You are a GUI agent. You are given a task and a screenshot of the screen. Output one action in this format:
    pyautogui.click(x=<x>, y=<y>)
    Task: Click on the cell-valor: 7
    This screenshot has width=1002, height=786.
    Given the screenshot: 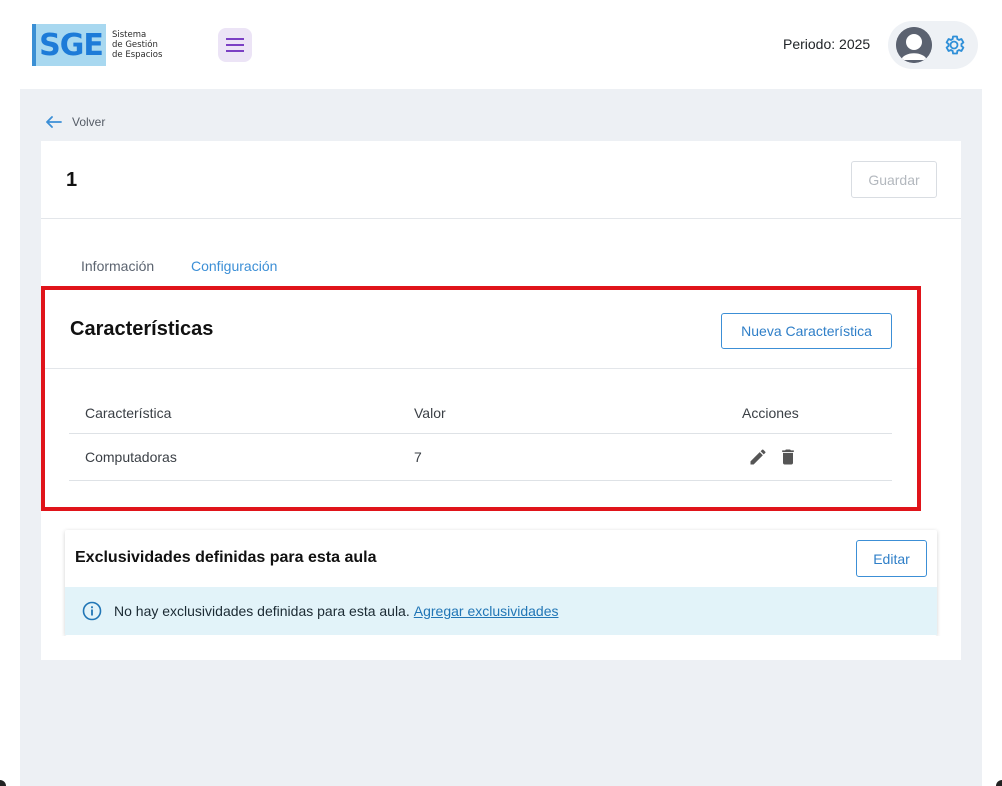 What is the action you would take?
    pyautogui.click(x=418, y=457)
    